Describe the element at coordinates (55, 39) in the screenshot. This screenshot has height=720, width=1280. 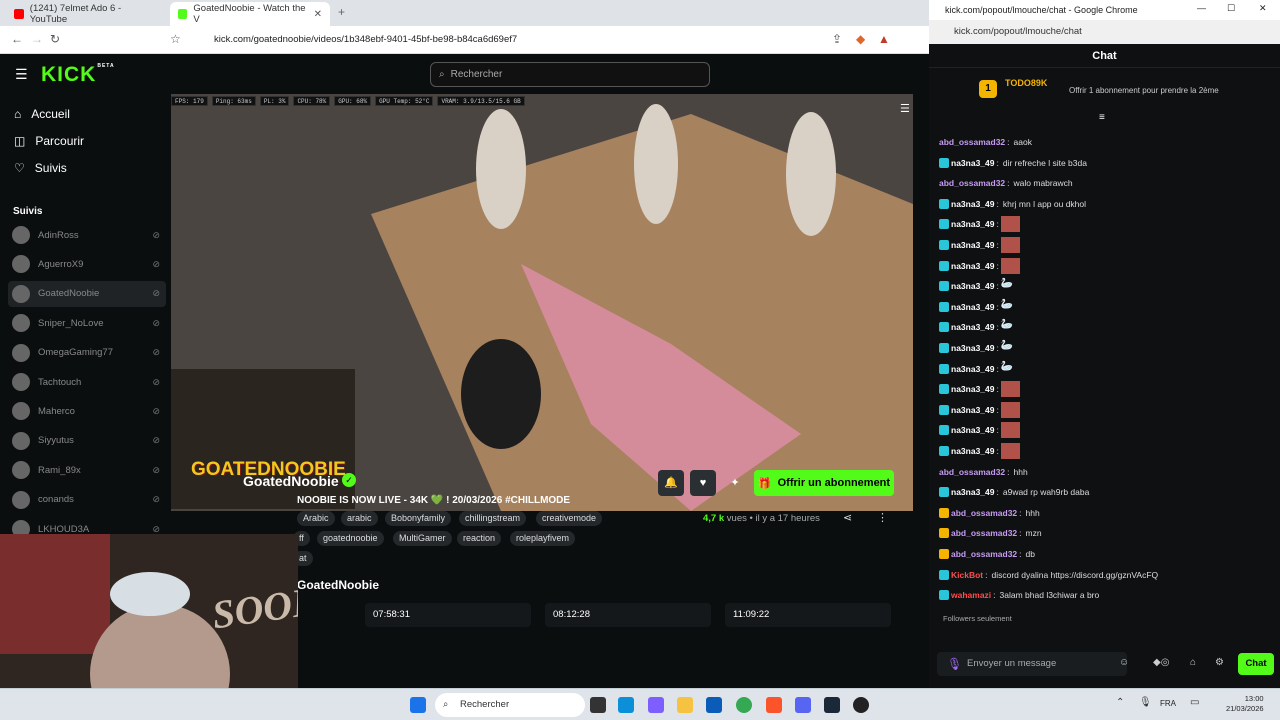
I see `reload-icon: ↻` at that location.